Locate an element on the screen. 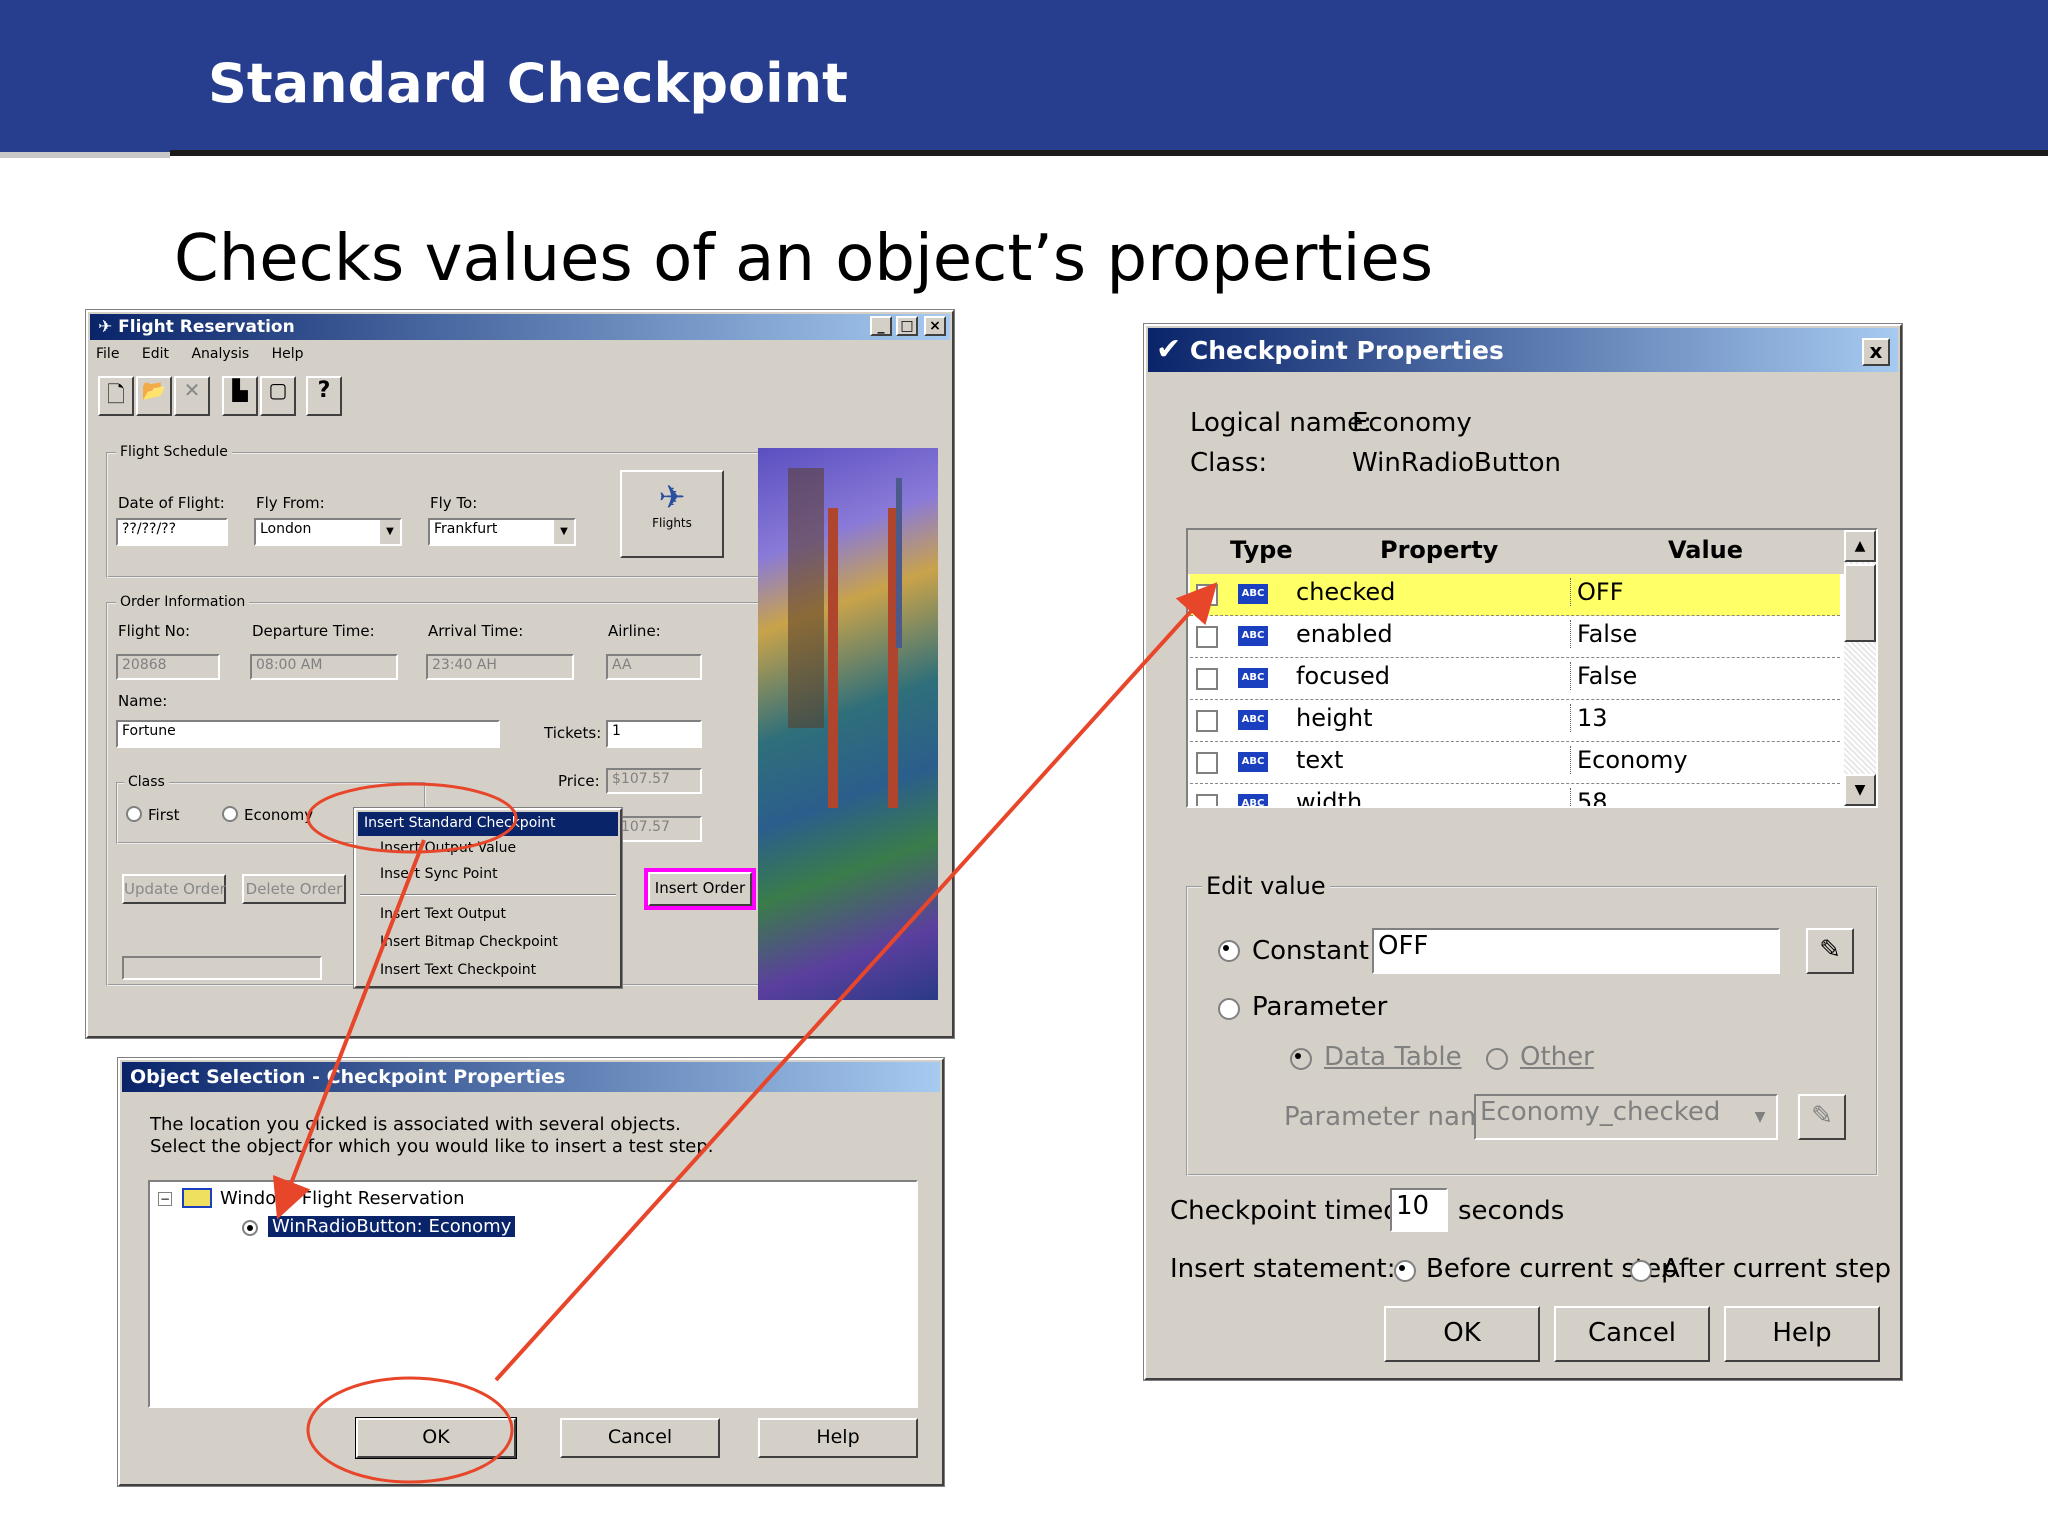  highlight-ellipse-ok is located at coordinates (410, 1430).